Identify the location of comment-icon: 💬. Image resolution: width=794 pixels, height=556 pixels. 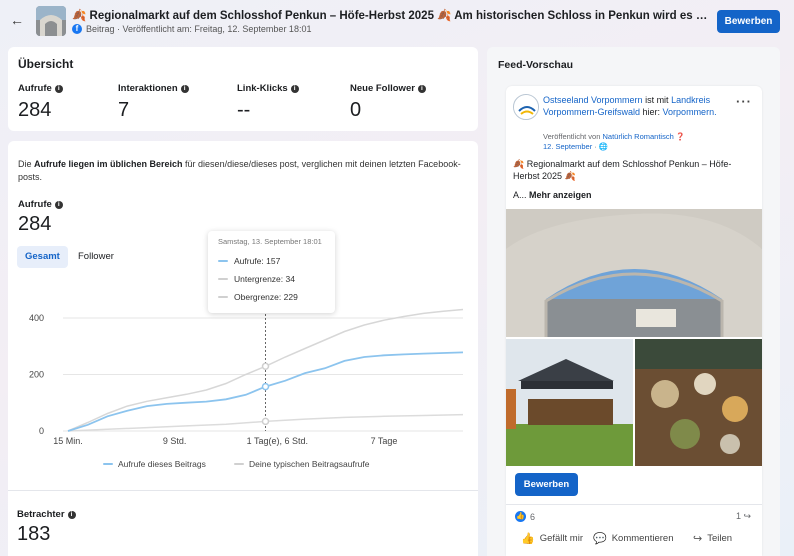
(600, 539).